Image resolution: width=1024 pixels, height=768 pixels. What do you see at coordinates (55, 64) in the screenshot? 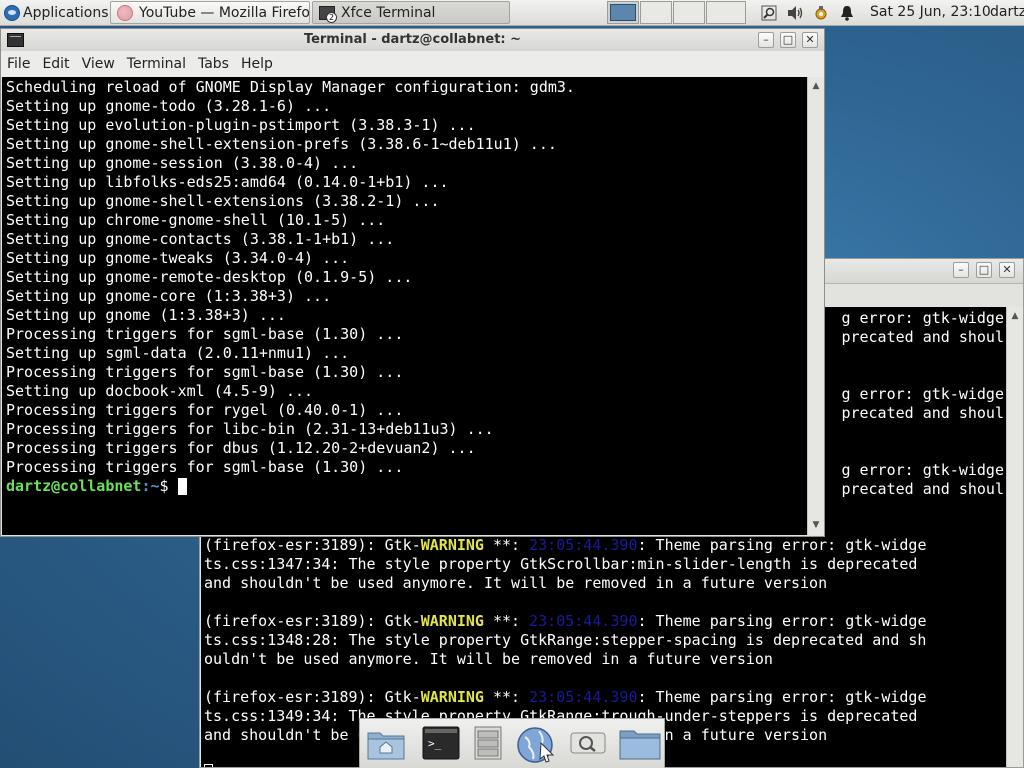
I see `menu-edit: Edit` at bounding box center [55, 64].